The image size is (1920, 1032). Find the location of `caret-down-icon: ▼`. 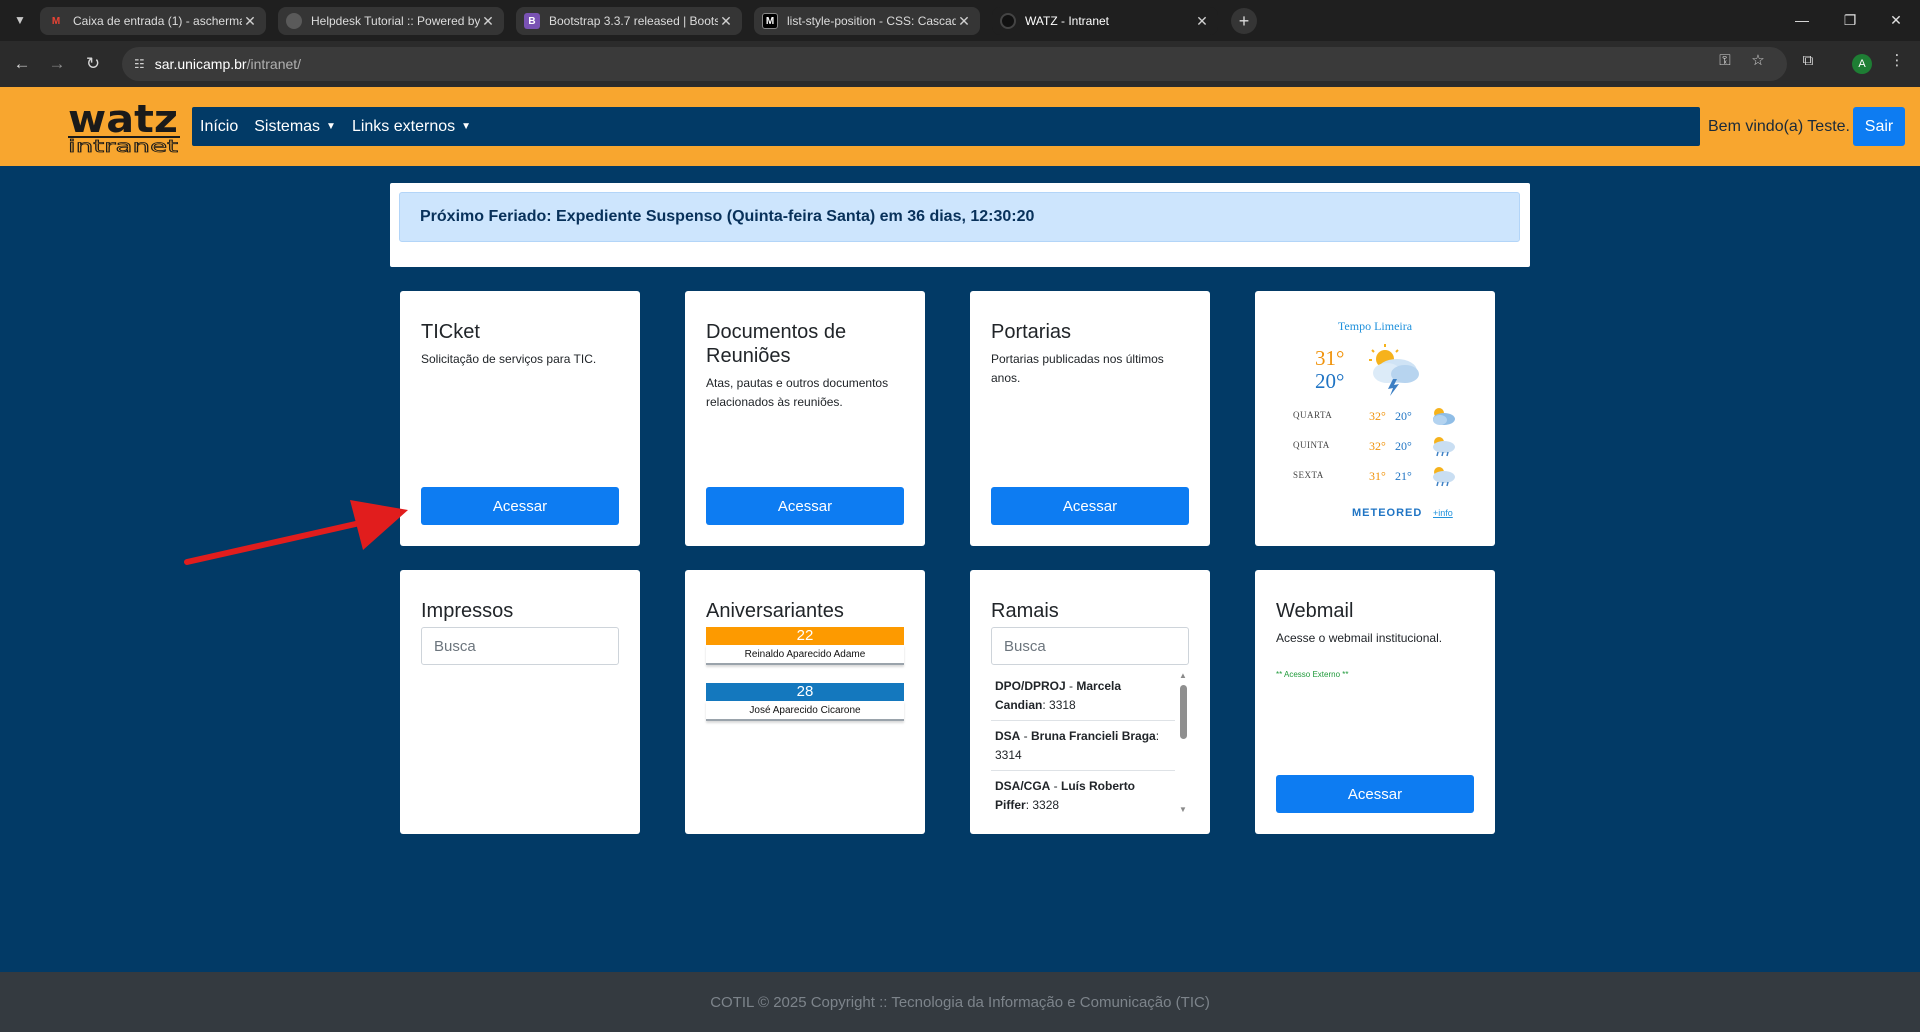

caret-down-icon: ▼ is located at coordinates (466, 126).